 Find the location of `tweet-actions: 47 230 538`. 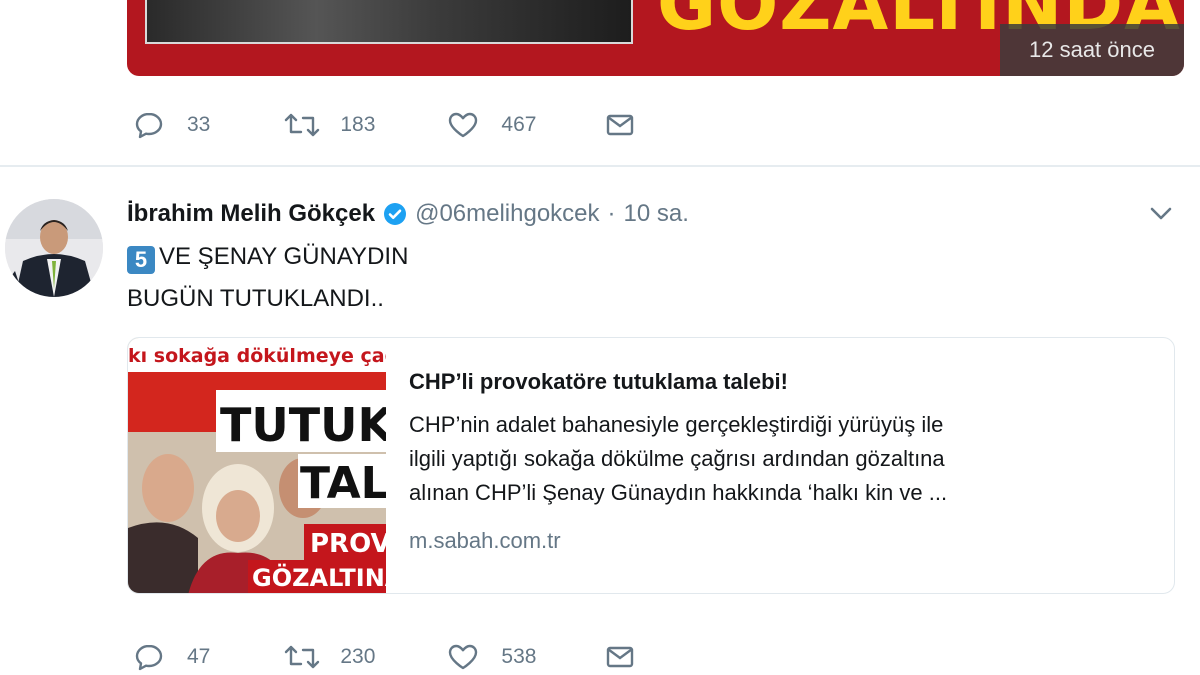

tweet-actions: 47 230 538 is located at coordinates (384, 657).